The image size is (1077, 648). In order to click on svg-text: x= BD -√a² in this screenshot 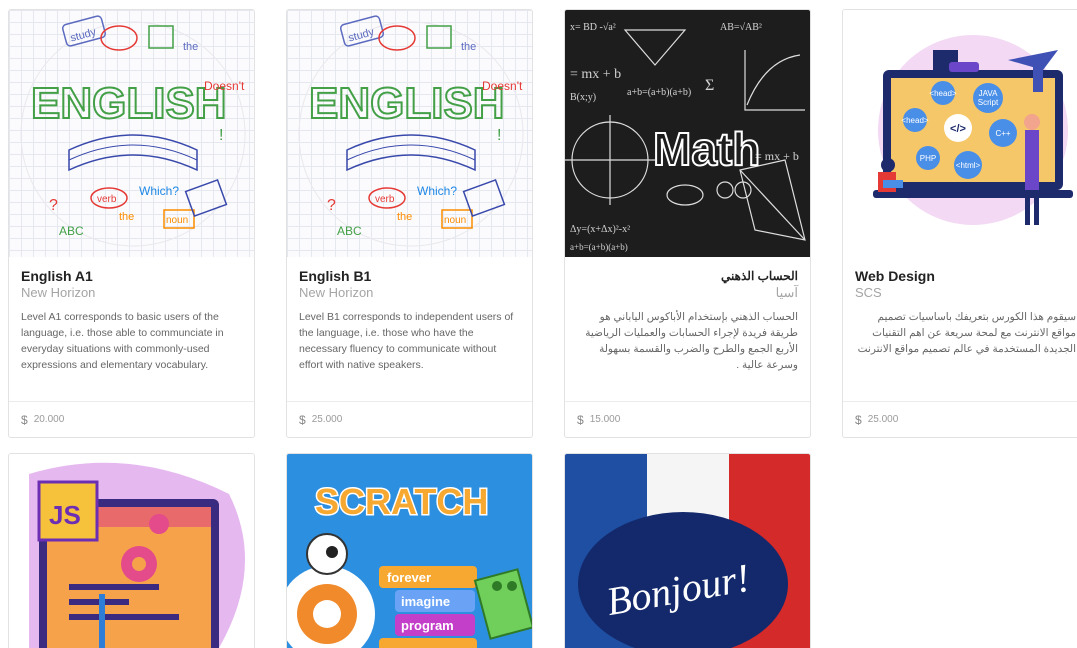, I will do `click(593, 27)`.